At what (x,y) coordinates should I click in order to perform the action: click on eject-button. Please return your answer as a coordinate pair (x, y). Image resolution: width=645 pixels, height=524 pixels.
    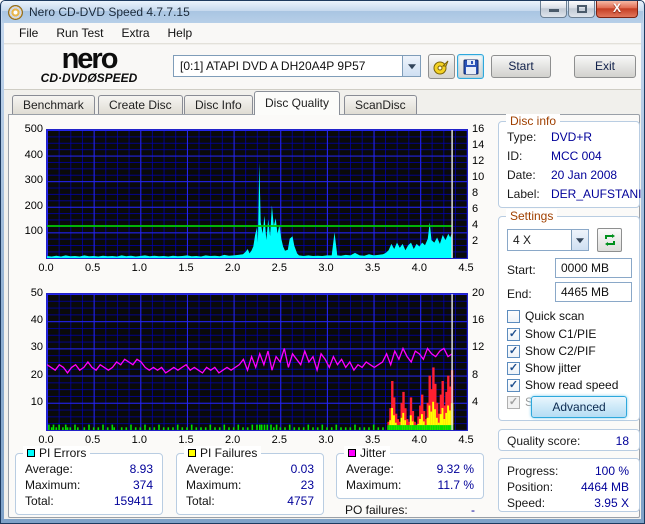
    Looking at the image, I should click on (441, 66).